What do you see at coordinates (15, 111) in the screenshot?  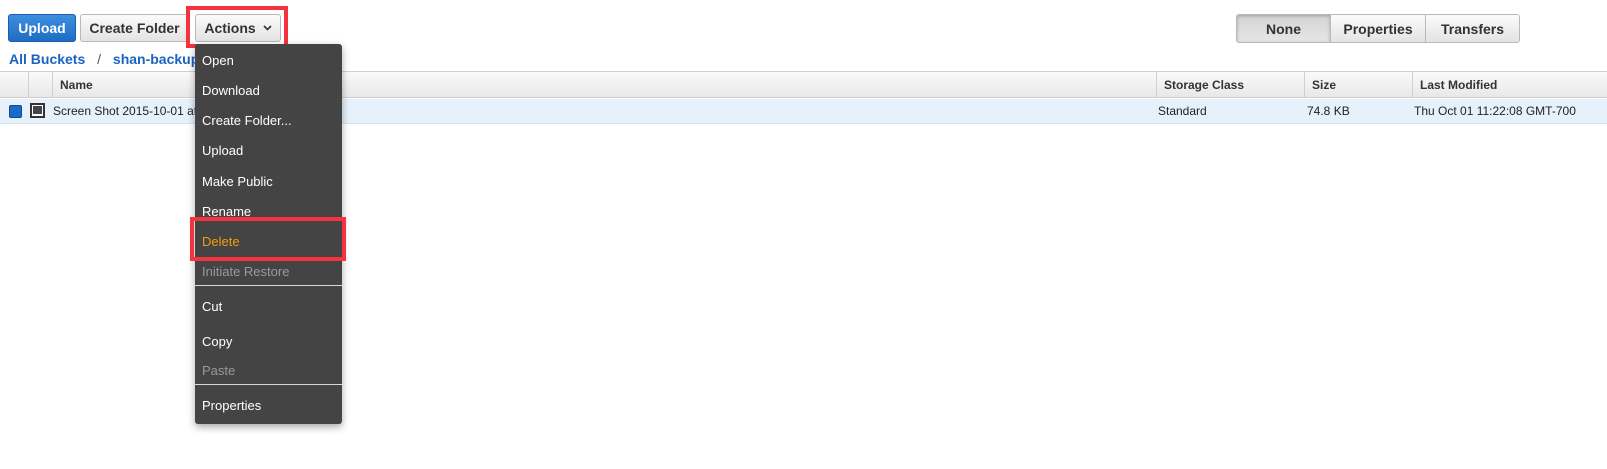 I see `row-checkbox` at bounding box center [15, 111].